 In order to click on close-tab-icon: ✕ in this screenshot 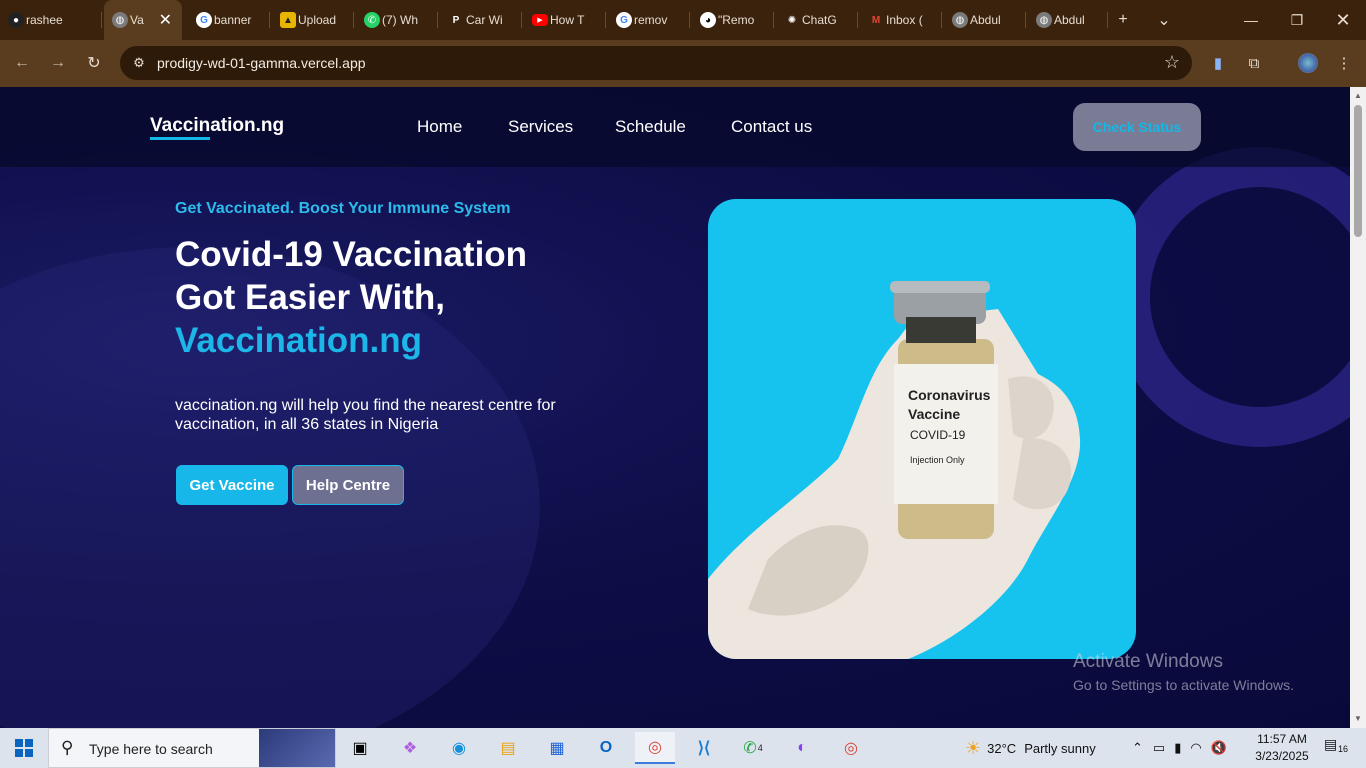, I will do `click(165, 20)`.